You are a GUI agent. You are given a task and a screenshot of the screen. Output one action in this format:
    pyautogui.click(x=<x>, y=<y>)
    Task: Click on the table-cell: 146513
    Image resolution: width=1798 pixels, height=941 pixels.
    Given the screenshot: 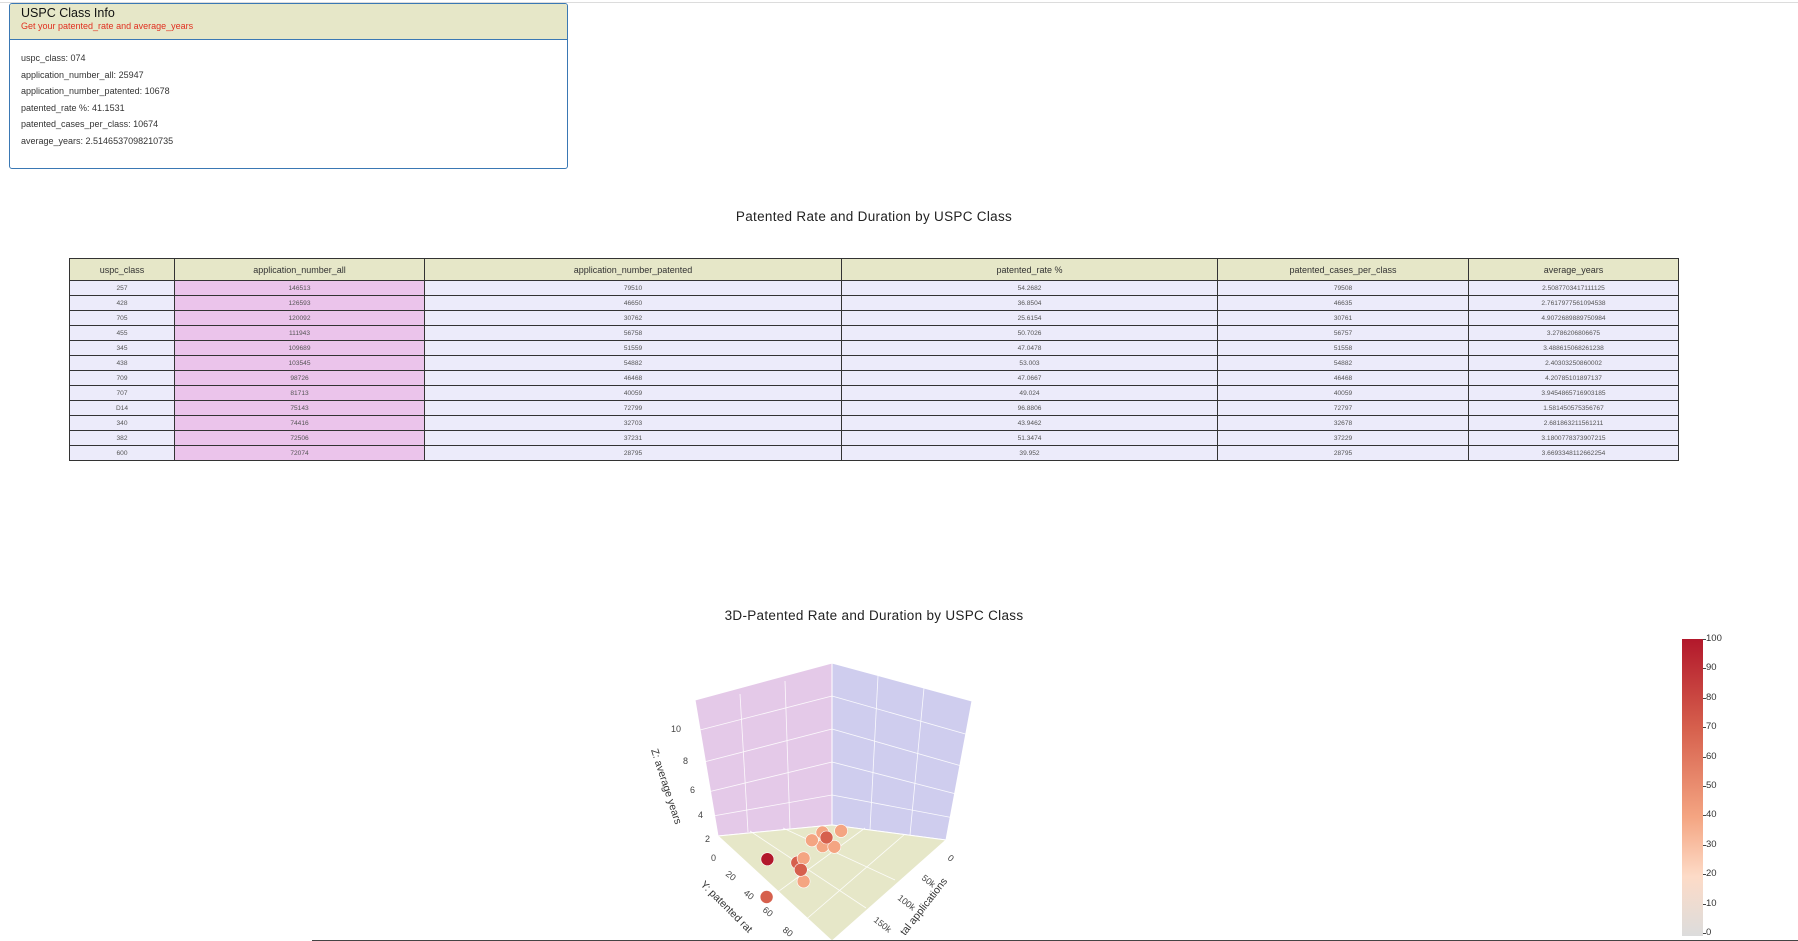 What is the action you would take?
    pyautogui.click(x=299, y=288)
    